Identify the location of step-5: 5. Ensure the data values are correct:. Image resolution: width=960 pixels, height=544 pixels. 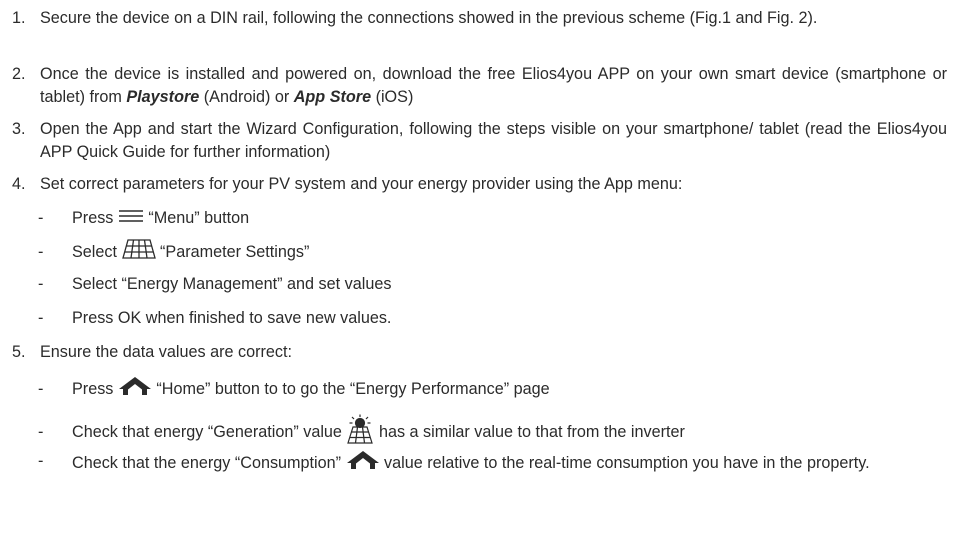
(479, 352).